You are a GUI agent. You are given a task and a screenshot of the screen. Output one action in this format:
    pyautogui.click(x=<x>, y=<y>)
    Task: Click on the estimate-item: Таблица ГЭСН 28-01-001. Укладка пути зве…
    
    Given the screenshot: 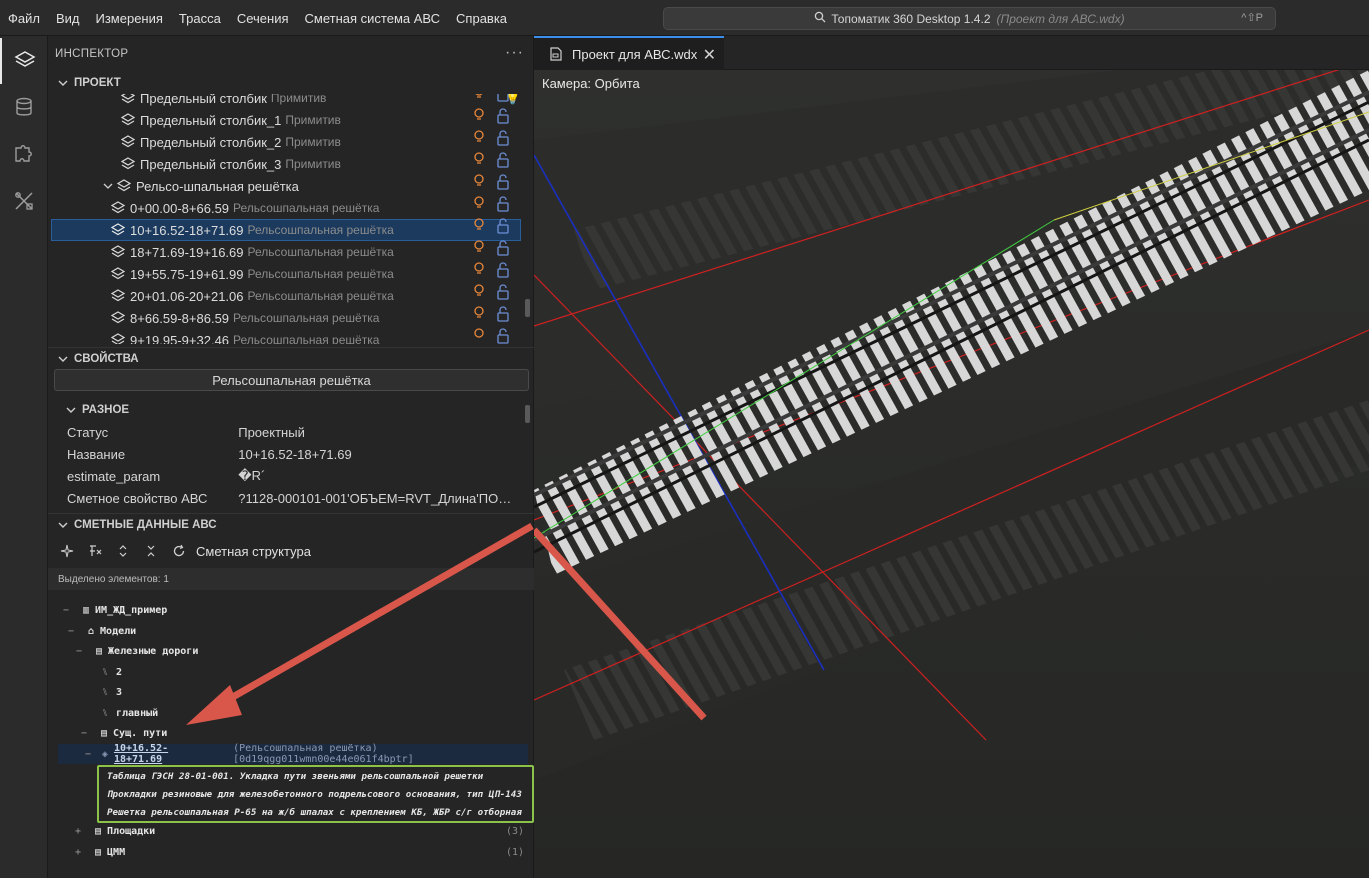 What is the action you would take?
    pyautogui.click(x=315, y=776)
    